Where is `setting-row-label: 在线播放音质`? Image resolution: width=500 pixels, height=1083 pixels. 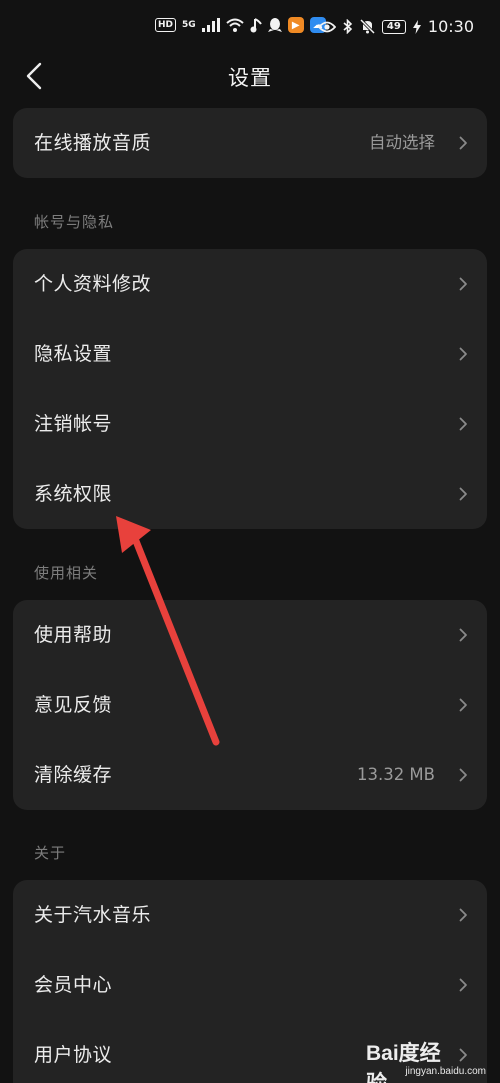 setting-row-label: 在线播放音质 is located at coordinates (93, 143).